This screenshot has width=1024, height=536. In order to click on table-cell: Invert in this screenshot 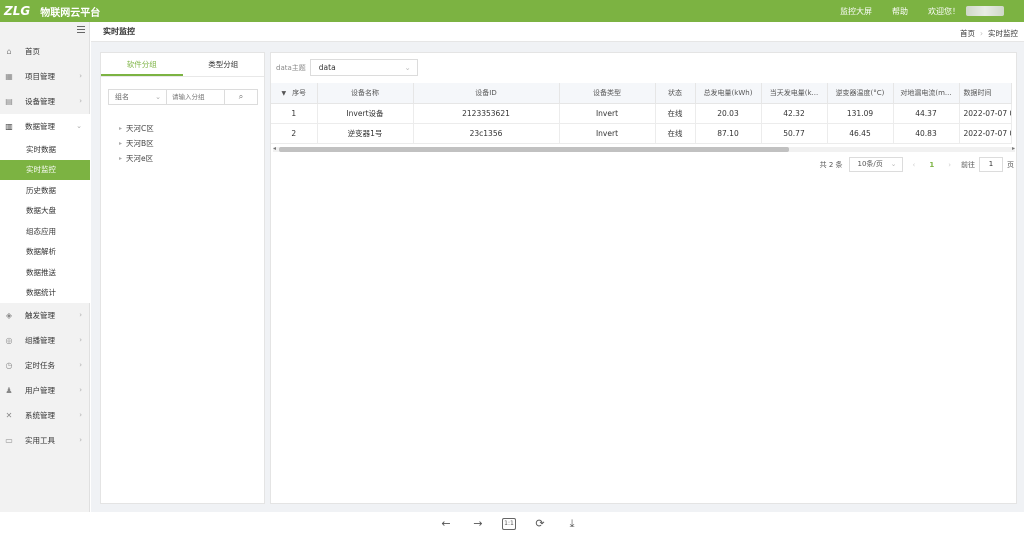, I will do `click(607, 133)`.